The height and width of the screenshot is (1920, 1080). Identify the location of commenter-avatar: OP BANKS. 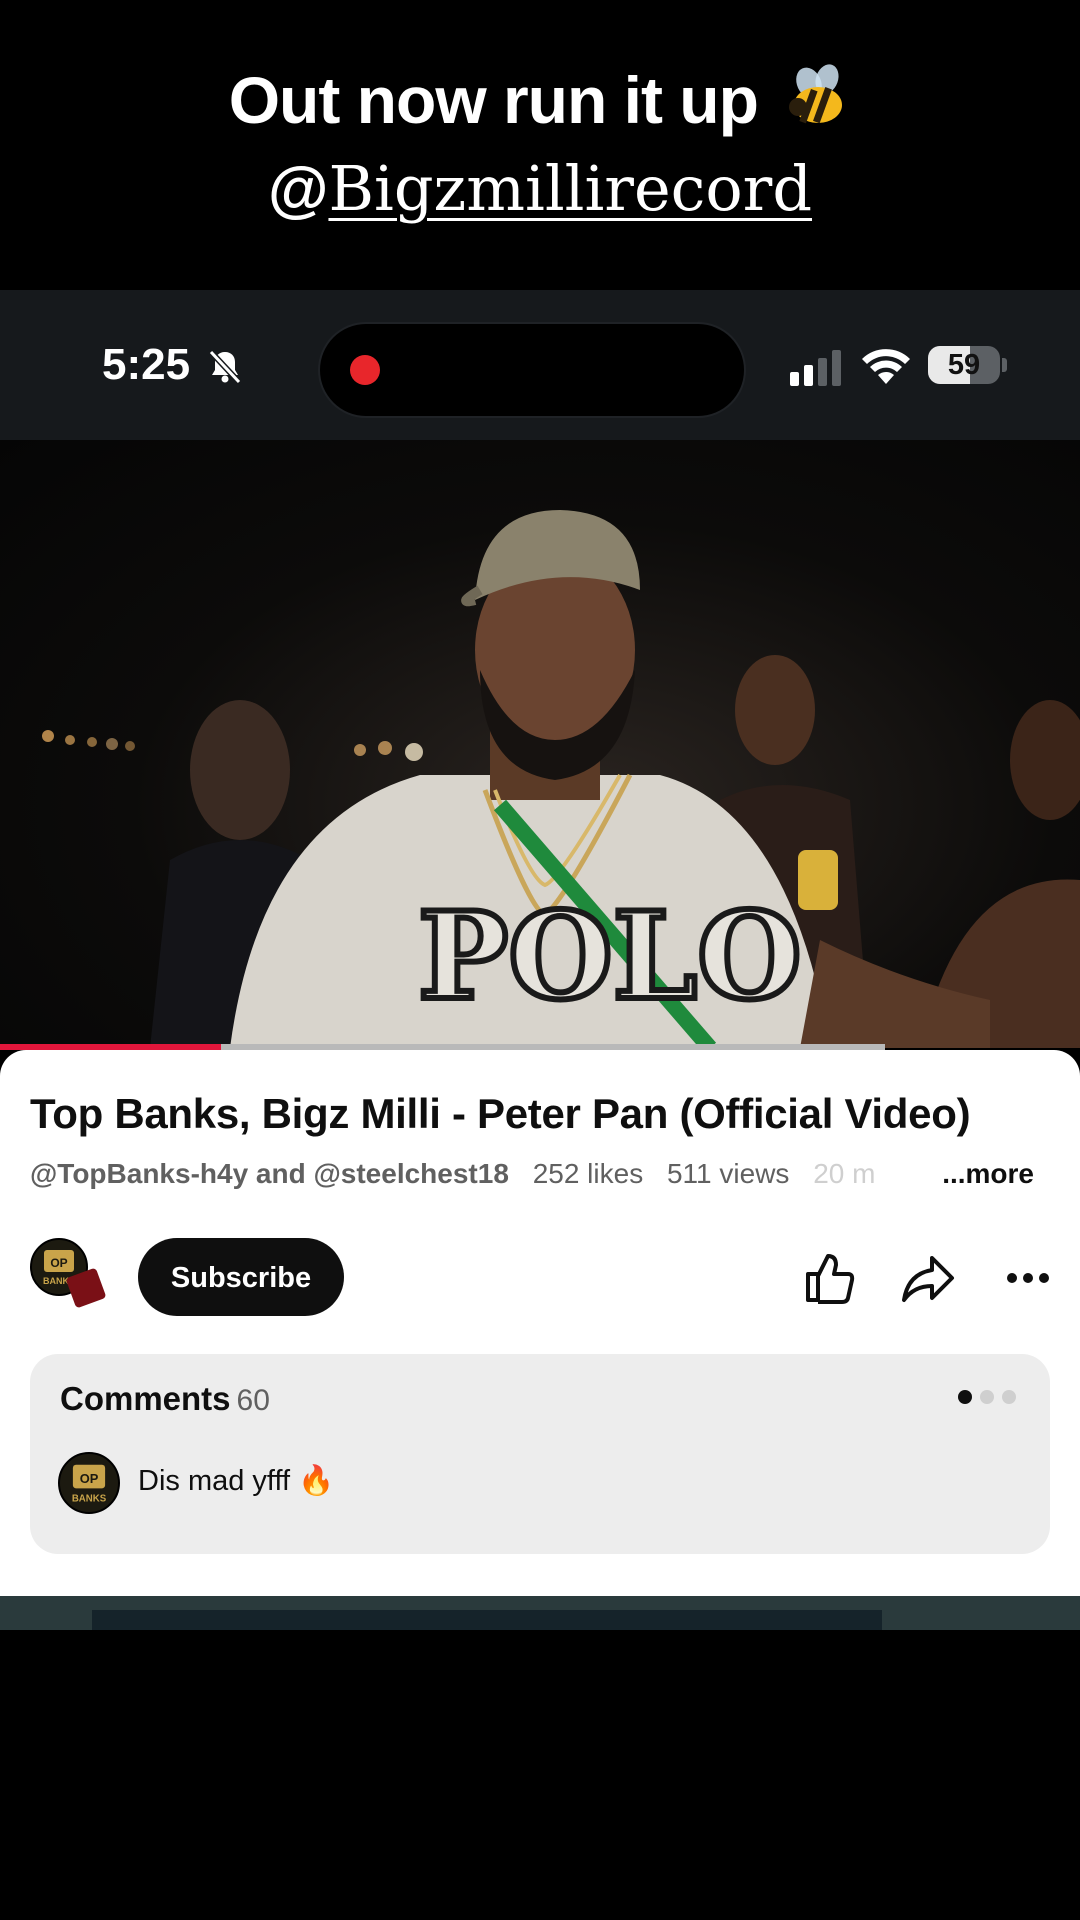
(89, 1483).